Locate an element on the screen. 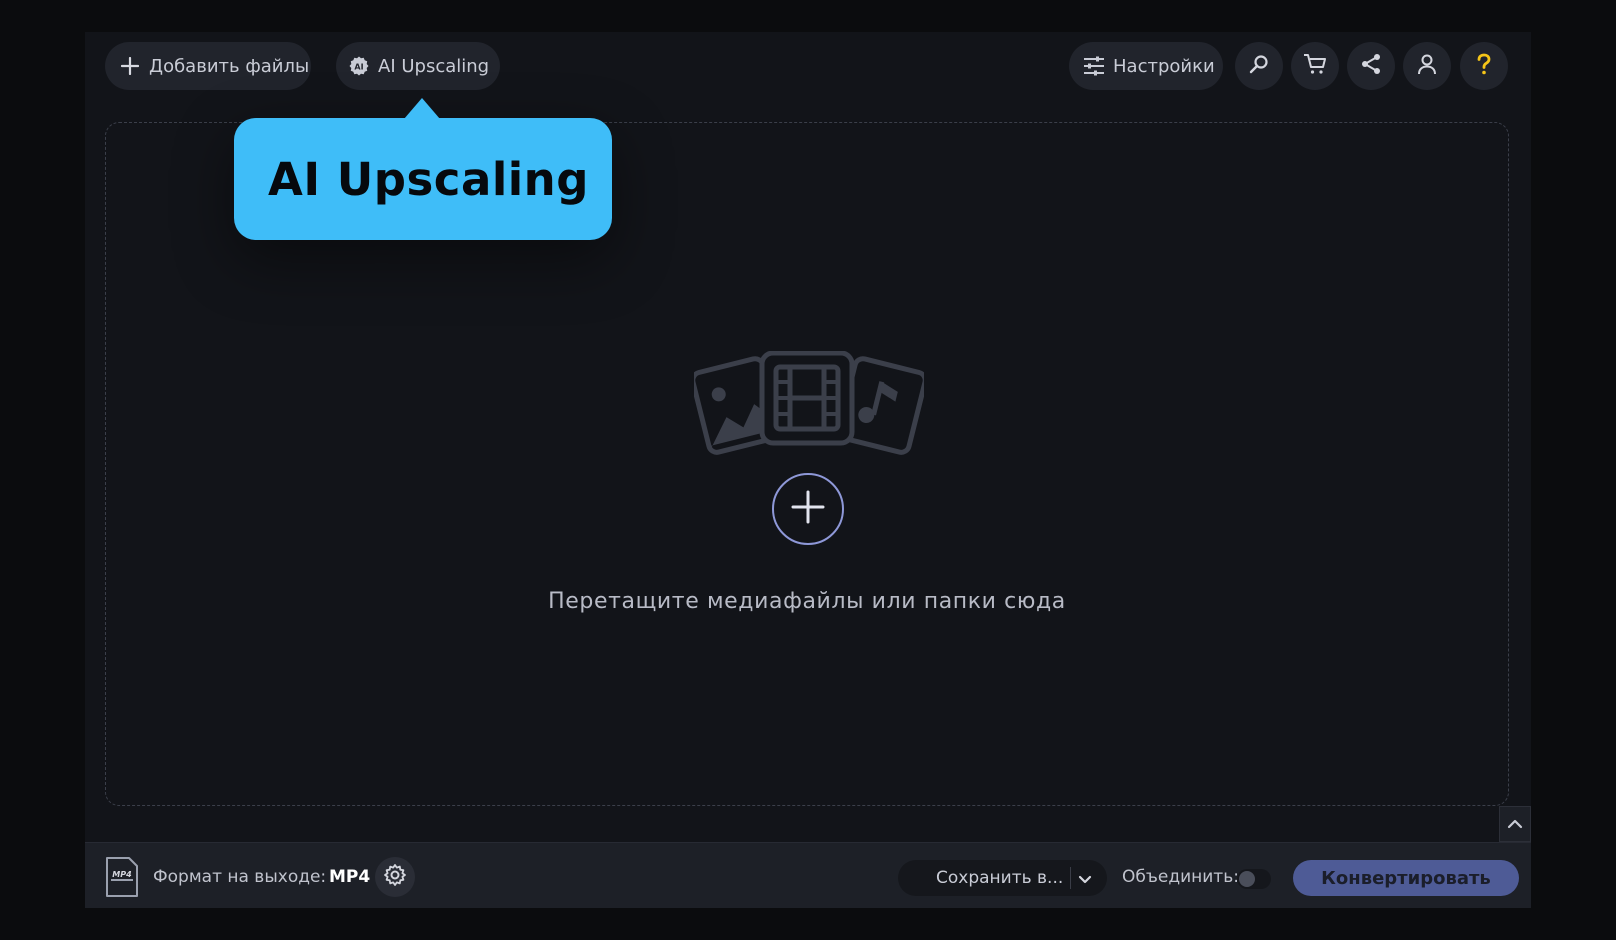  add-files-label: Добавить файлы is located at coordinates (229, 66).